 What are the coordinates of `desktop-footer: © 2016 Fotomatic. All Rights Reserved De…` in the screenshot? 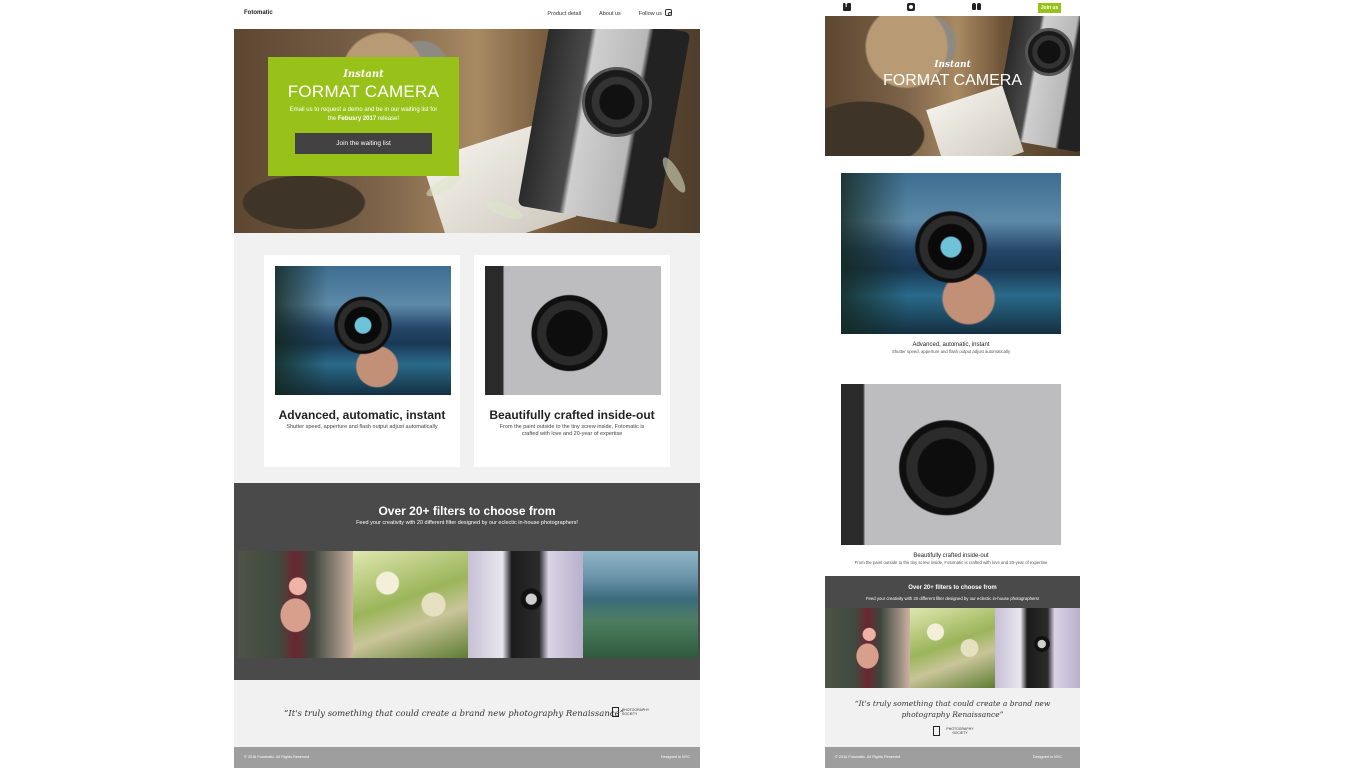 It's located at (467, 757).